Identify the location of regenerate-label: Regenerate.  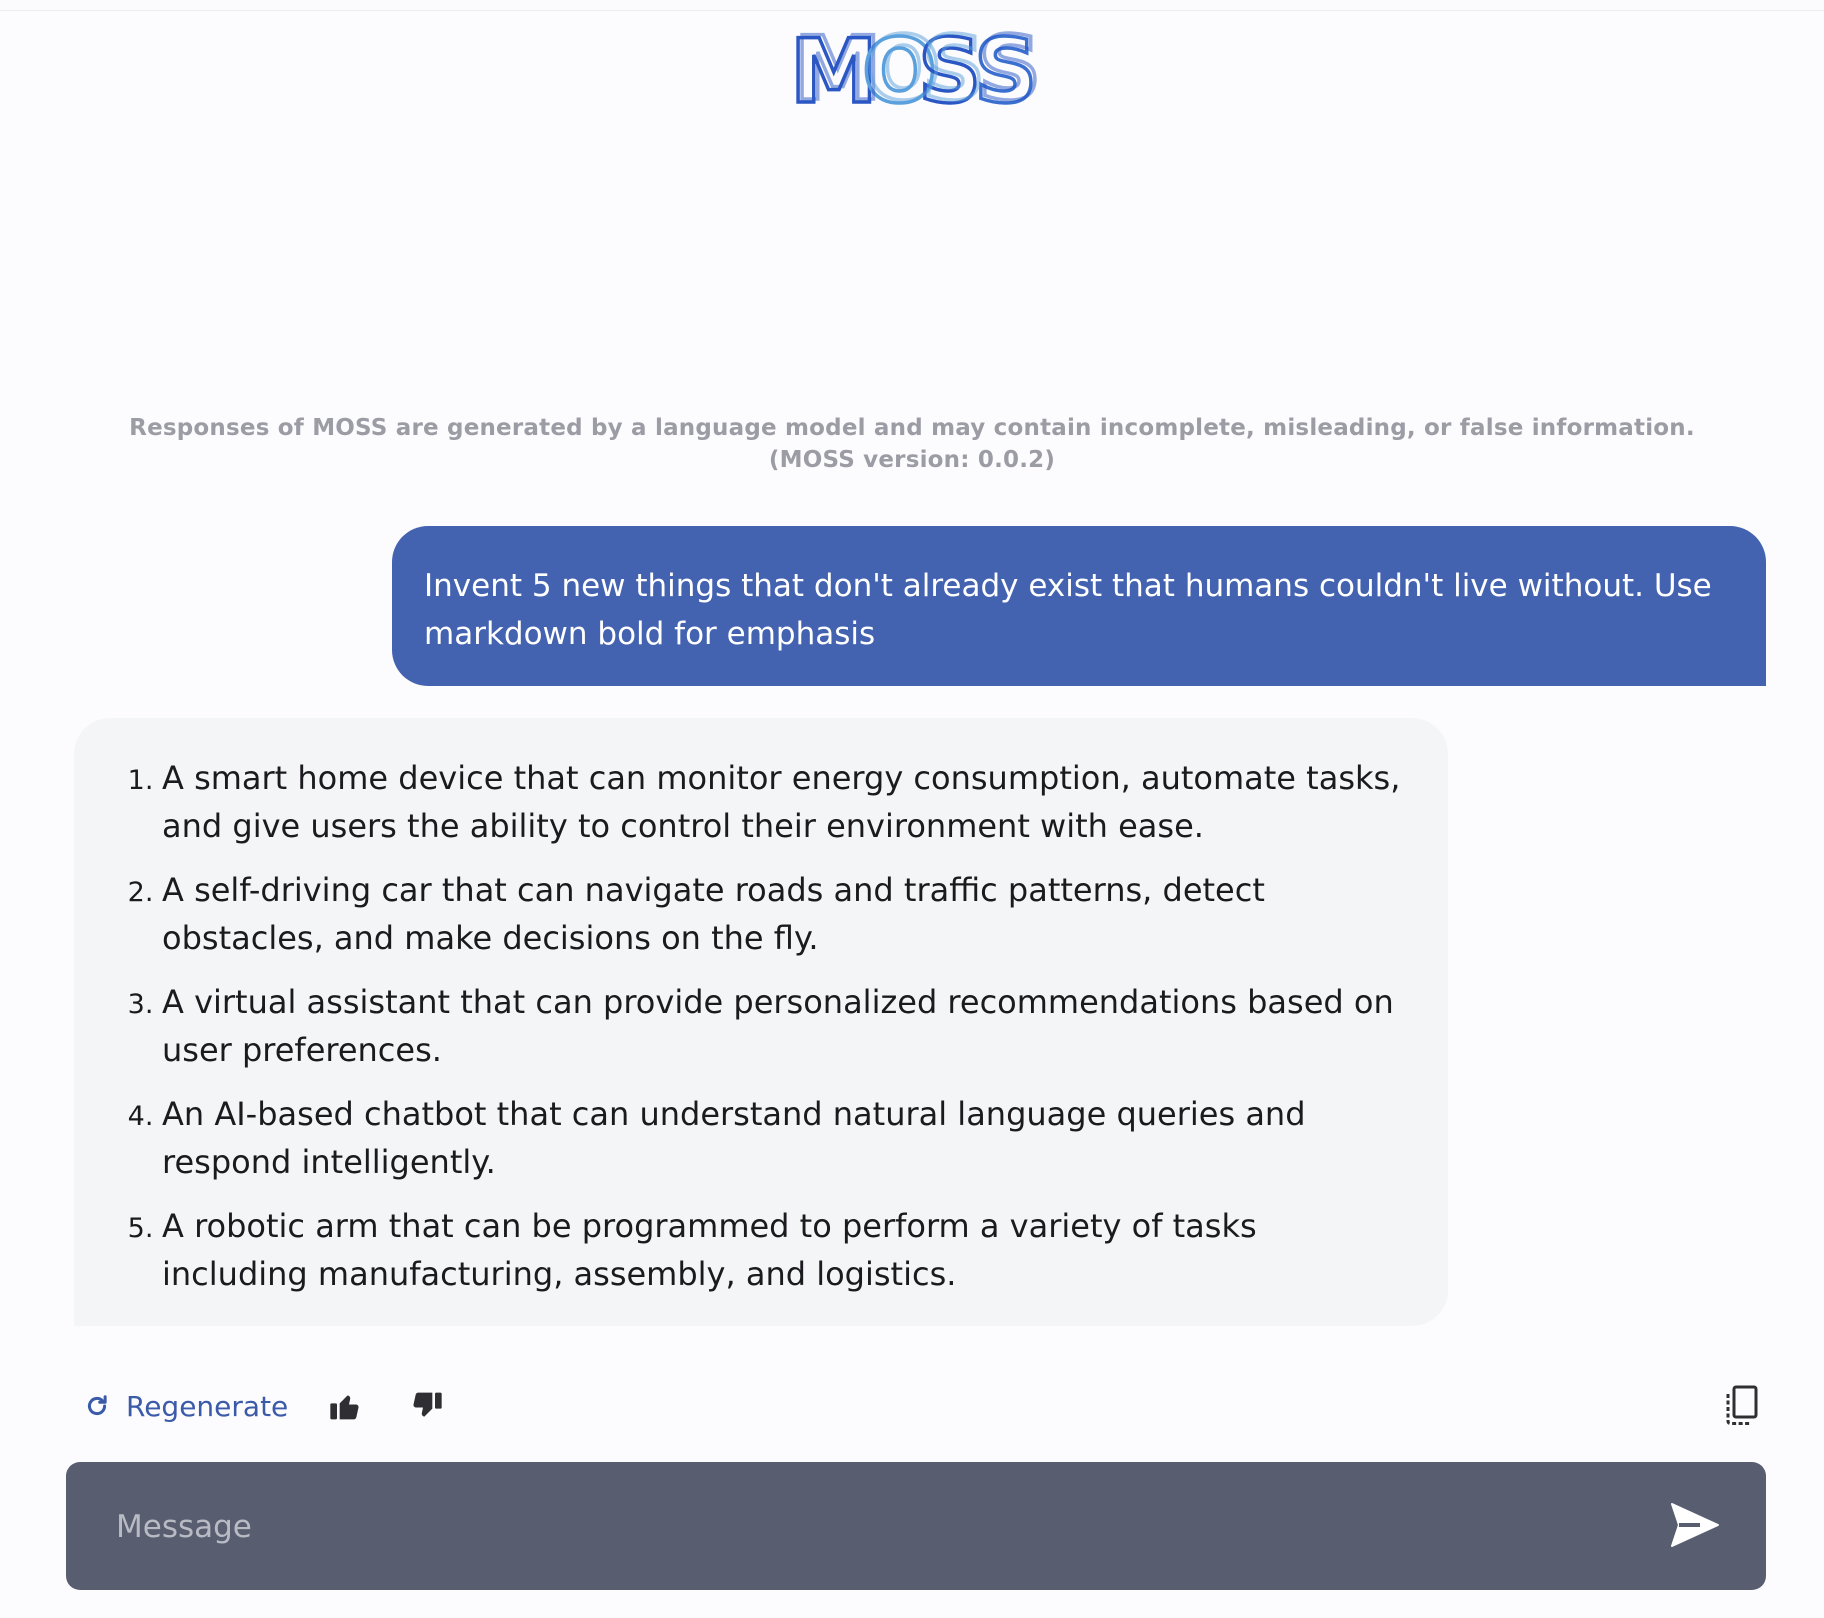
(207, 1406).